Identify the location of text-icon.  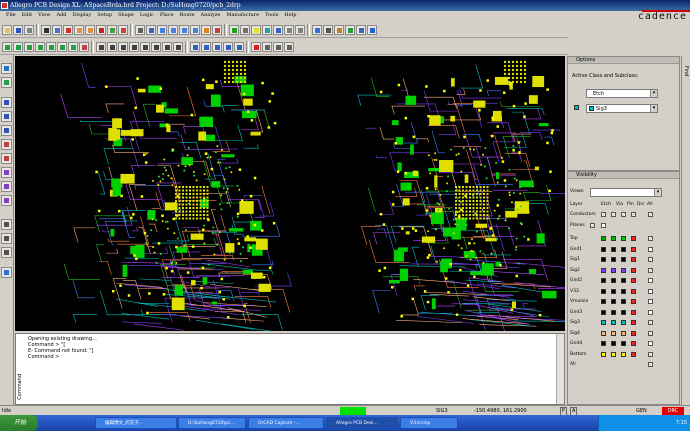
(178, 46).